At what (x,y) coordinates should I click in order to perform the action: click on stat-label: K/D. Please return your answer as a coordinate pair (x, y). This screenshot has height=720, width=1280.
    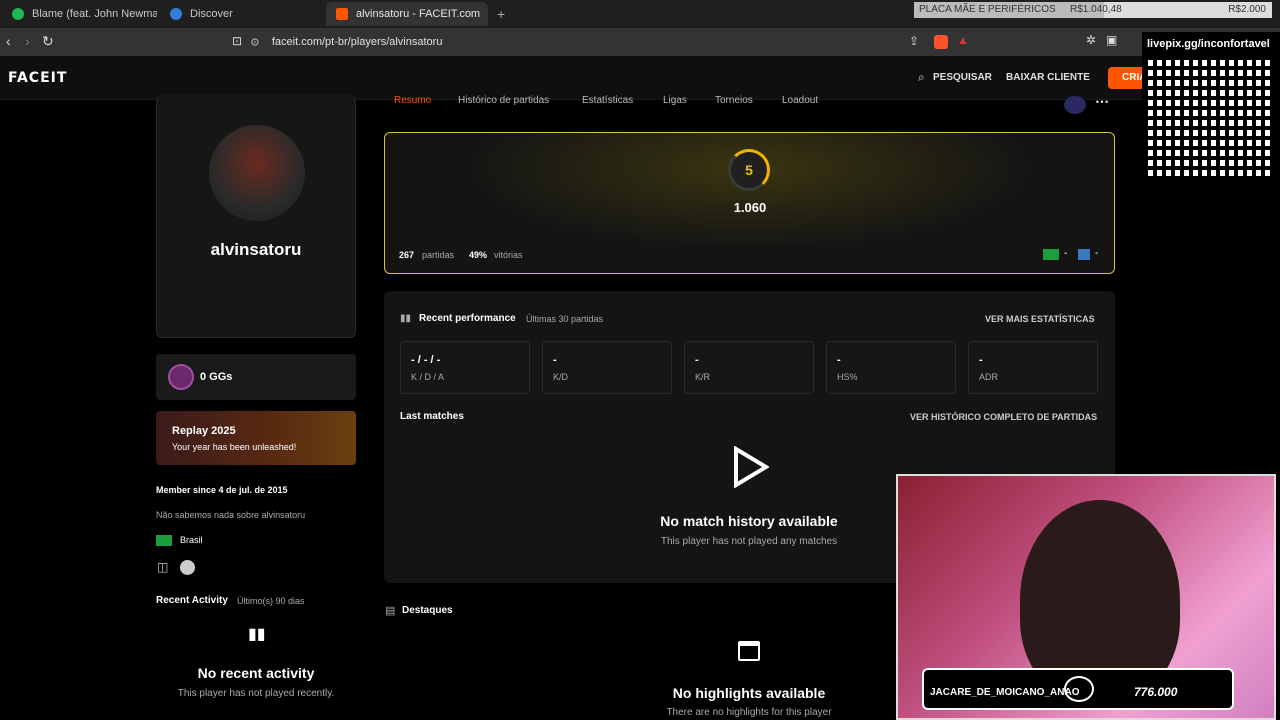
    Looking at the image, I should click on (561, 377).